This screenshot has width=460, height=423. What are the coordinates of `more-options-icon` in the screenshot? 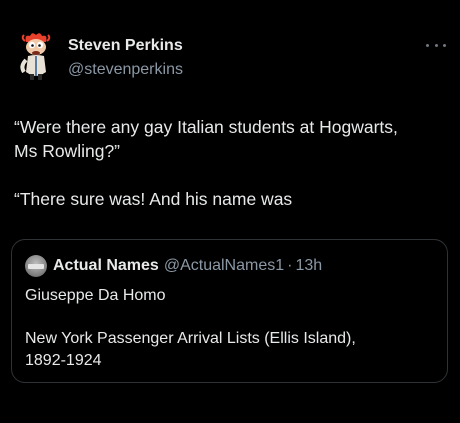 It's located at (436, 45).